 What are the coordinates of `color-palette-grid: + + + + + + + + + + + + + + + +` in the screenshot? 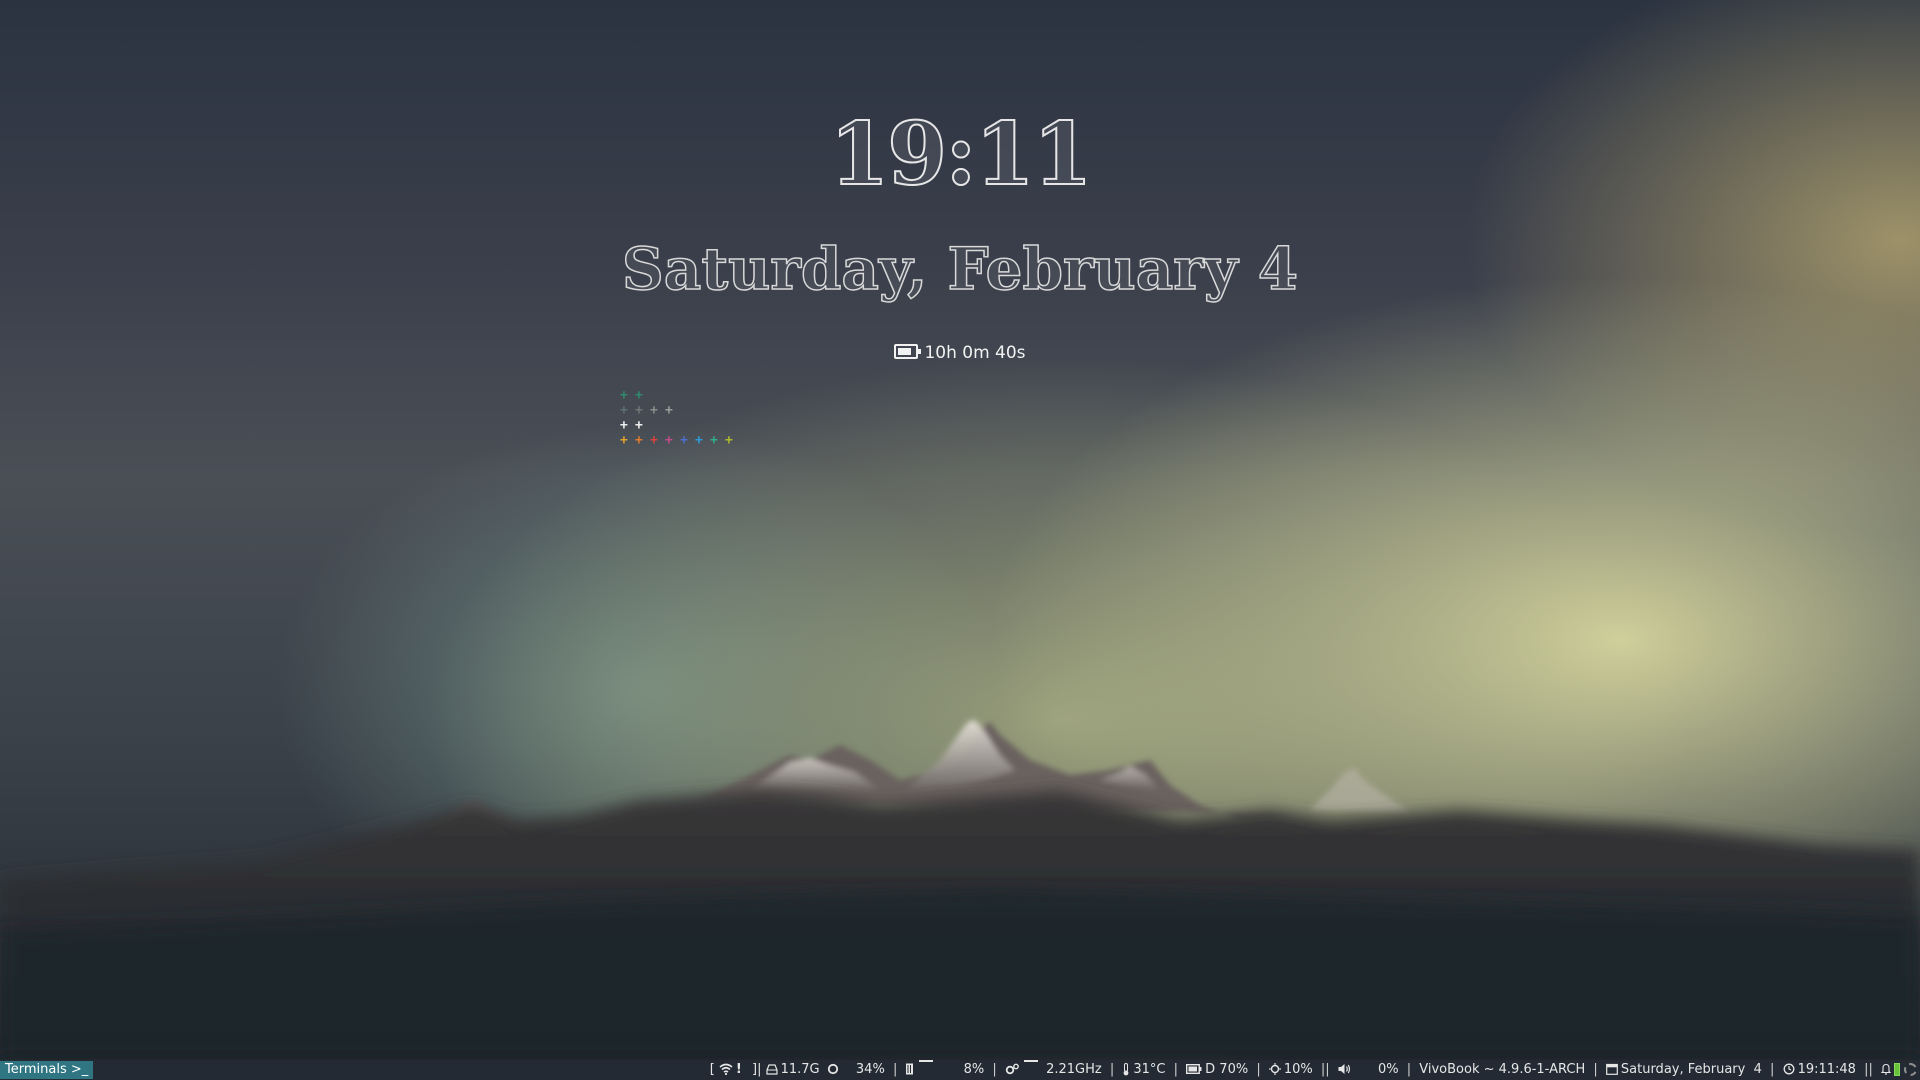 It's located at (680, 418).